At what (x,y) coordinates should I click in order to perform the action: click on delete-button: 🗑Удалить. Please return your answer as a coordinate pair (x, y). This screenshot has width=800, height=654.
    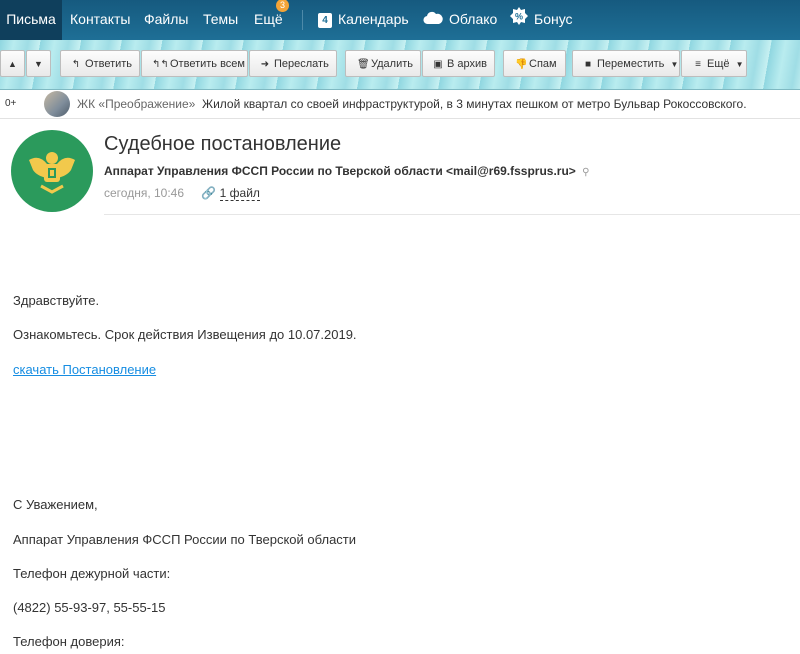
    Looking at the image, I should click on (383, 63).